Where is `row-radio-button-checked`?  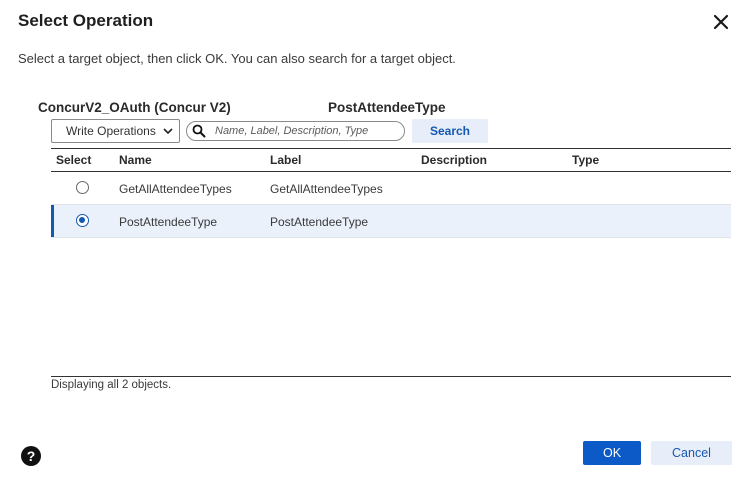 row-radio-button-checked is located at coordinates (82, 220).